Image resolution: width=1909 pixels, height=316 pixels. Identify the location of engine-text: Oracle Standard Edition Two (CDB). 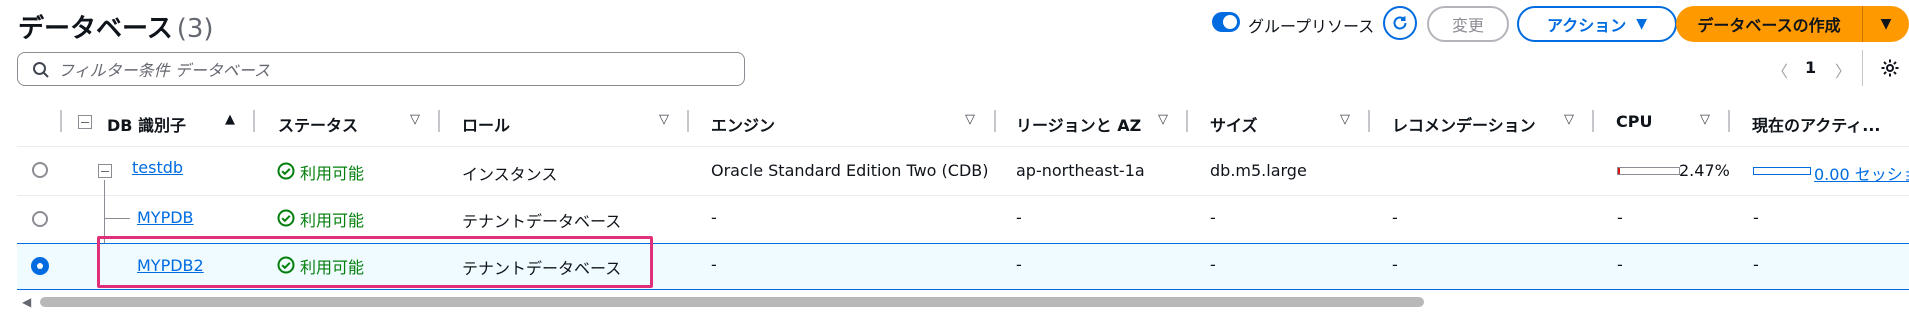
(850, 170).